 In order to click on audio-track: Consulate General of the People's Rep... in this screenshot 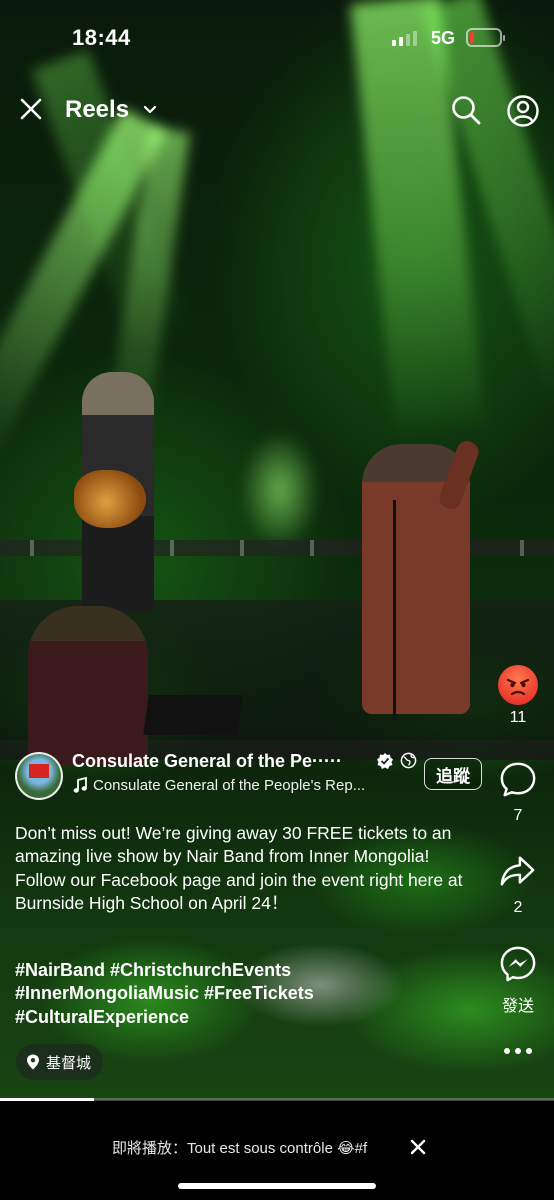, I will do `click(229, 785)`.